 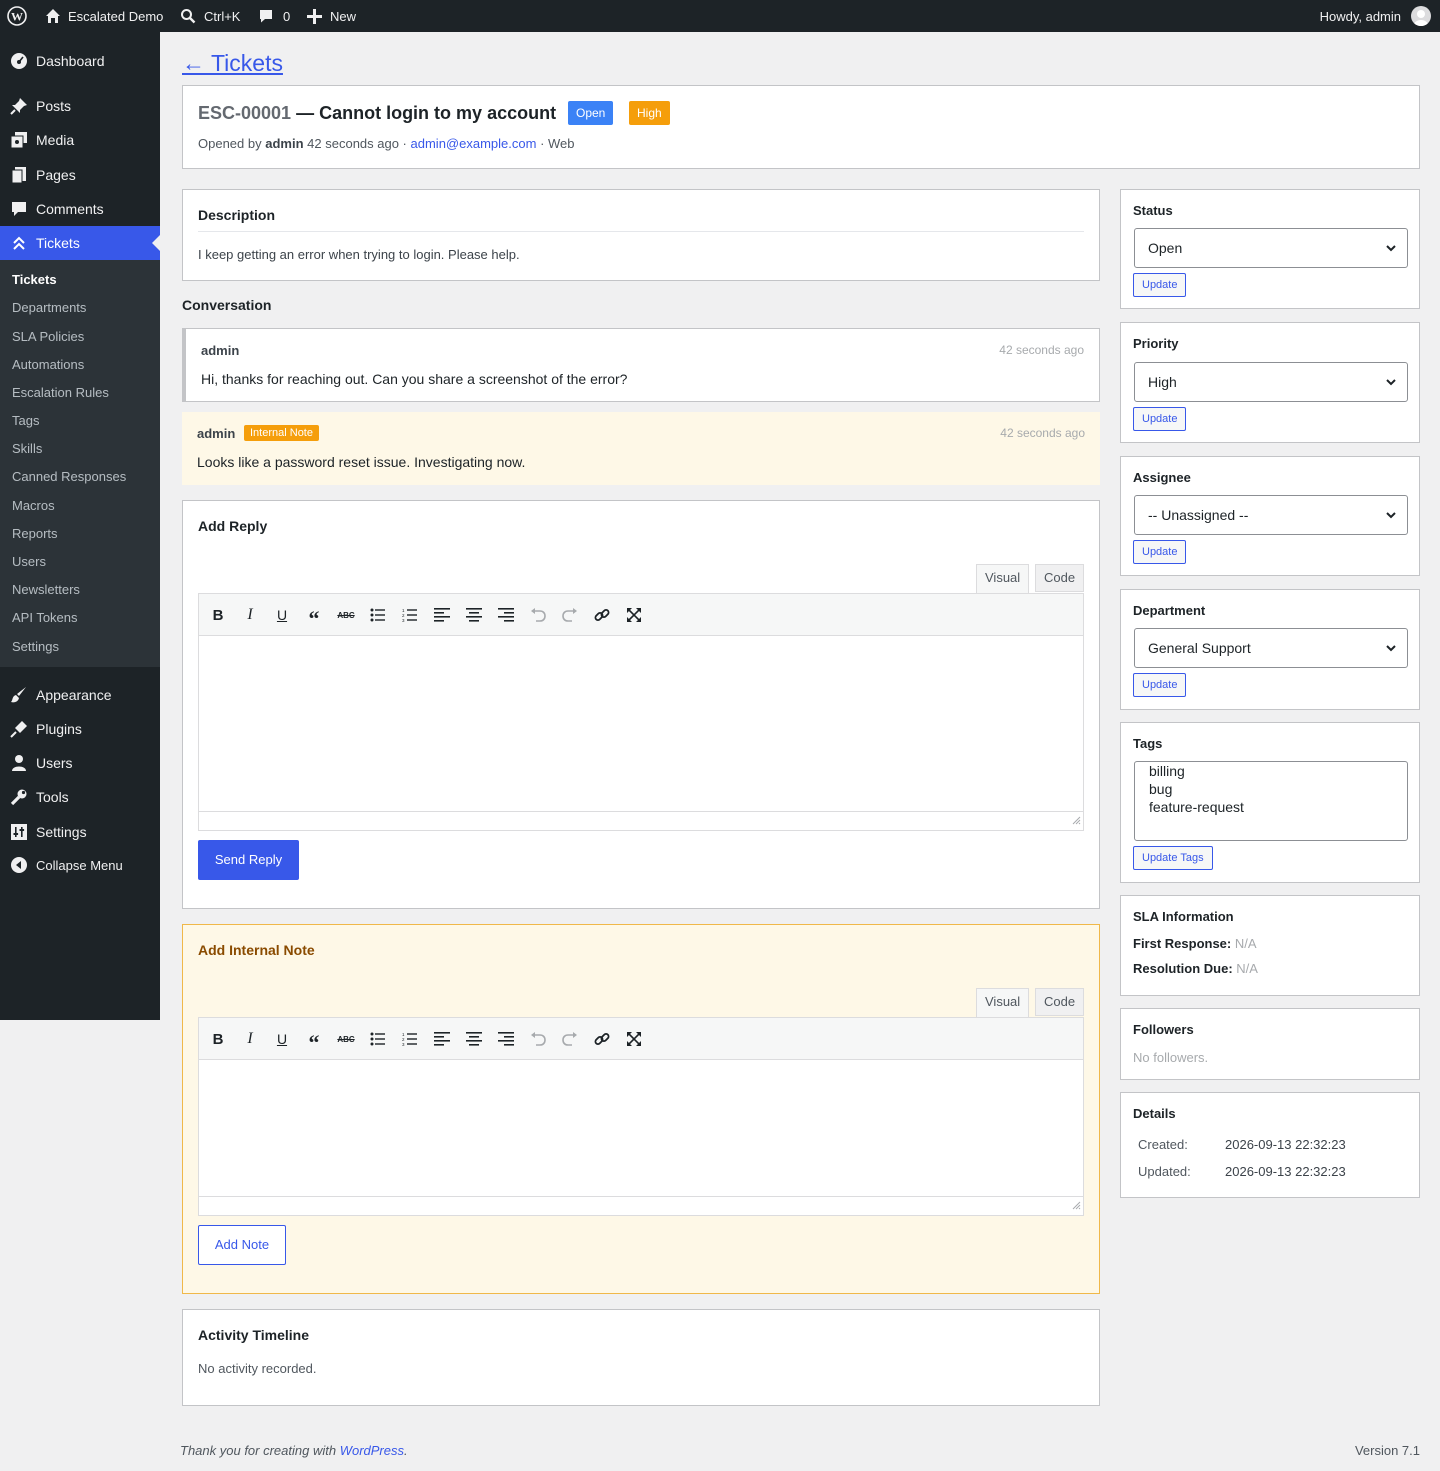 I want to click on reply-editor-area, so click(x=641, y=723).